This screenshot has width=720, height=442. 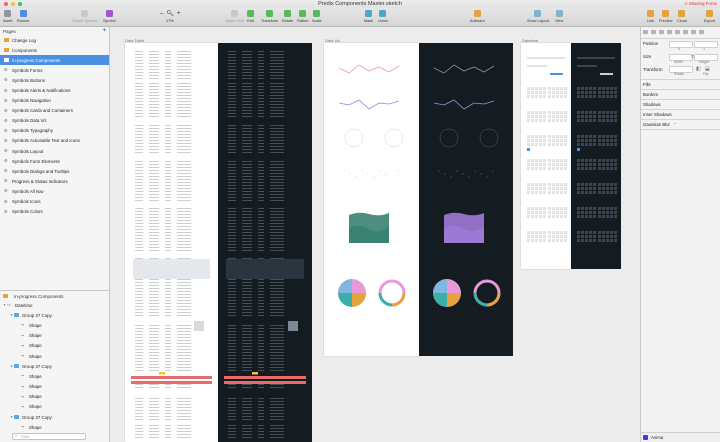 What do you see at coordinates (650, 16) in the screenshot?
I see `link-button: Link` at bounding box center [650, 16].